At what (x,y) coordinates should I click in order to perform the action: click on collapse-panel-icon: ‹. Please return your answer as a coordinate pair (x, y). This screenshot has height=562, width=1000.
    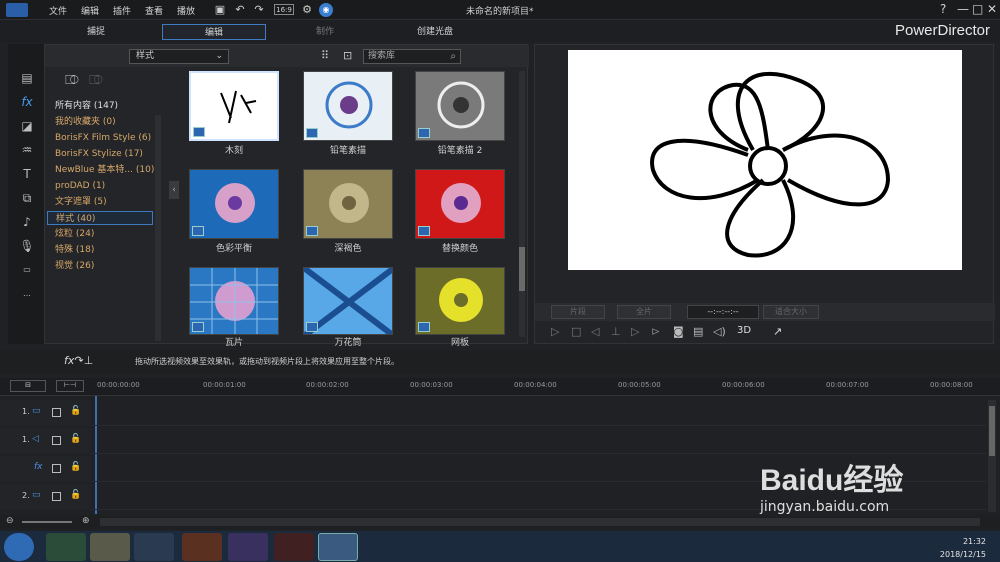
    Looking at the image, I should click on (174, 190).